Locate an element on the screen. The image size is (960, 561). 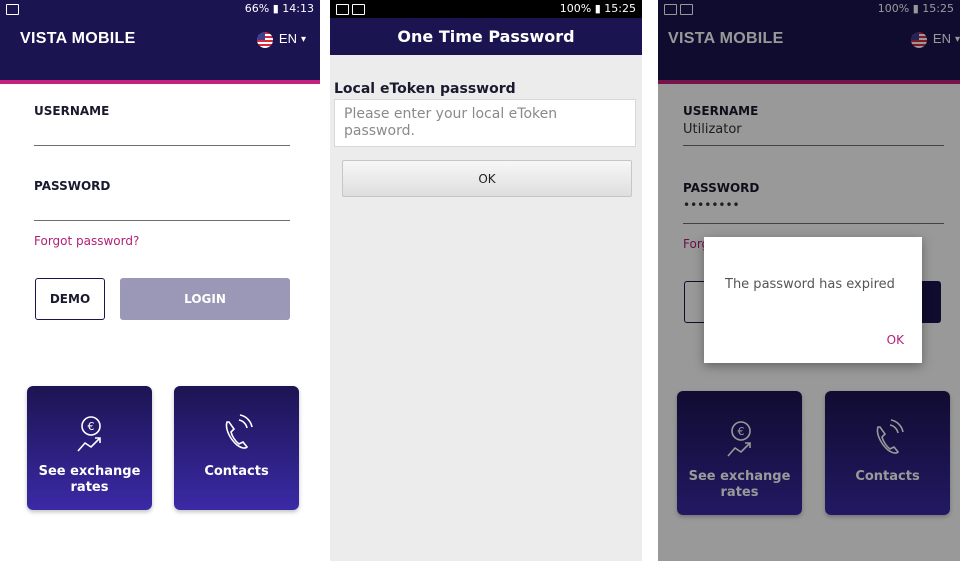
app-title: VISTA MOBILE is located at coordinates (78, 38).